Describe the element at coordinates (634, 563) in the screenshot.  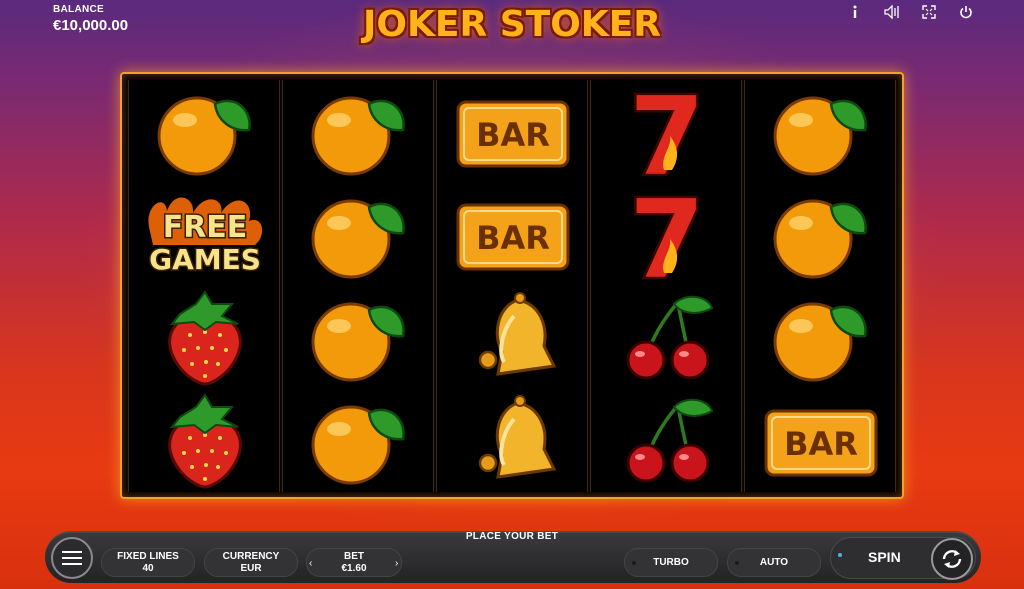
I see `turbo-indicator` at that location.